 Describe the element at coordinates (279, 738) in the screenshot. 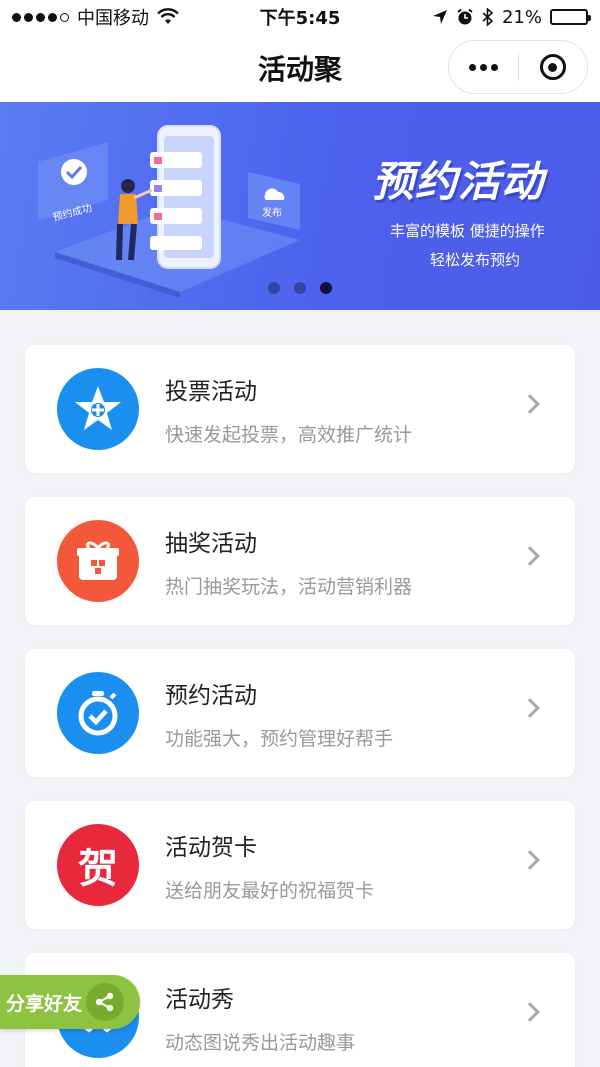

I see `activity-description: 功能强大，预约管理好帮手` at that location.